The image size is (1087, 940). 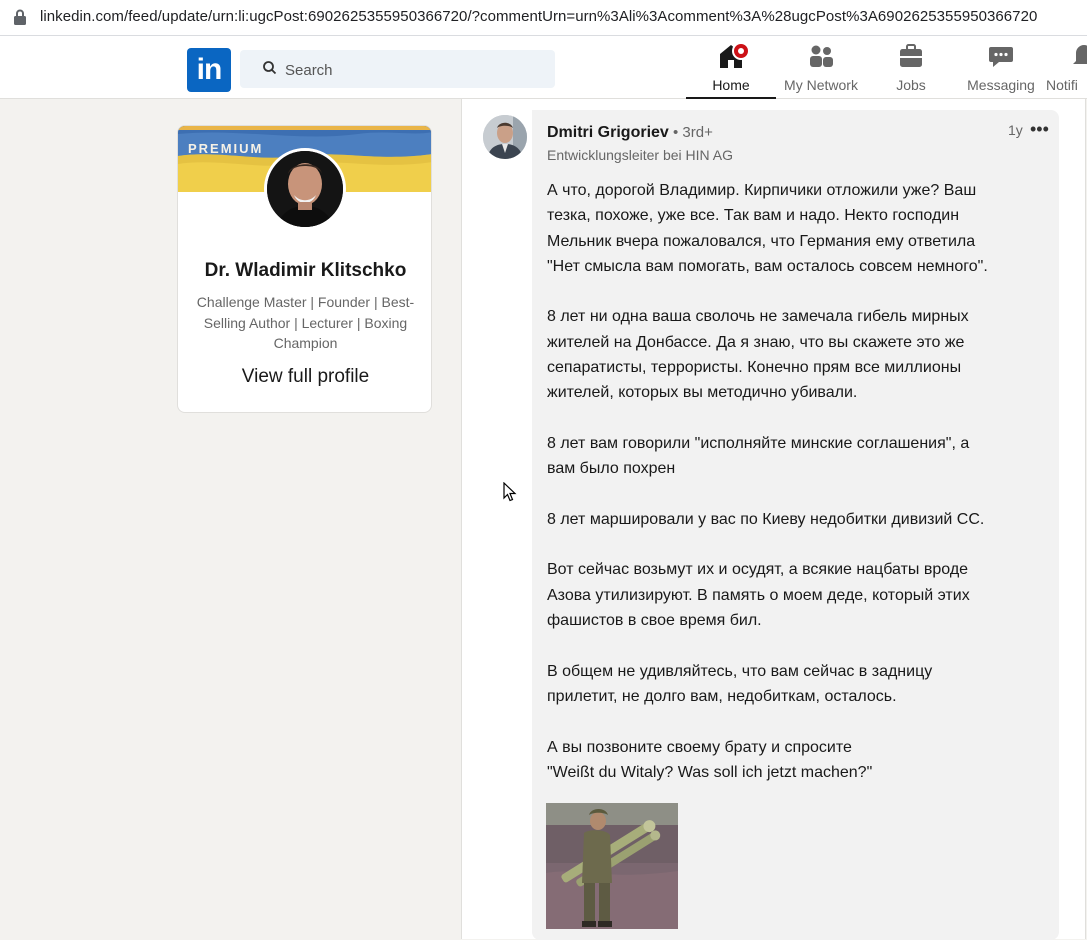 I want to click on premium-label: PREMIUM, so click(x=226, y=148).